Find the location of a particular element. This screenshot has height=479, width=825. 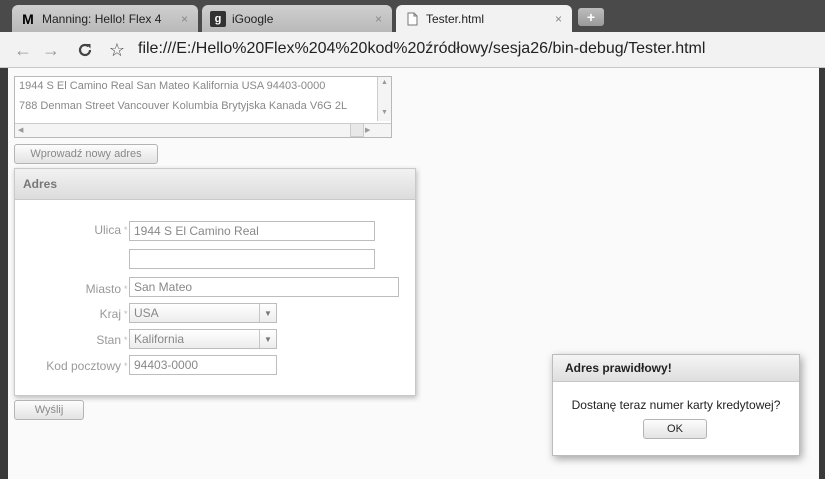

state-label: Stan is located at coordinates (108, 340).